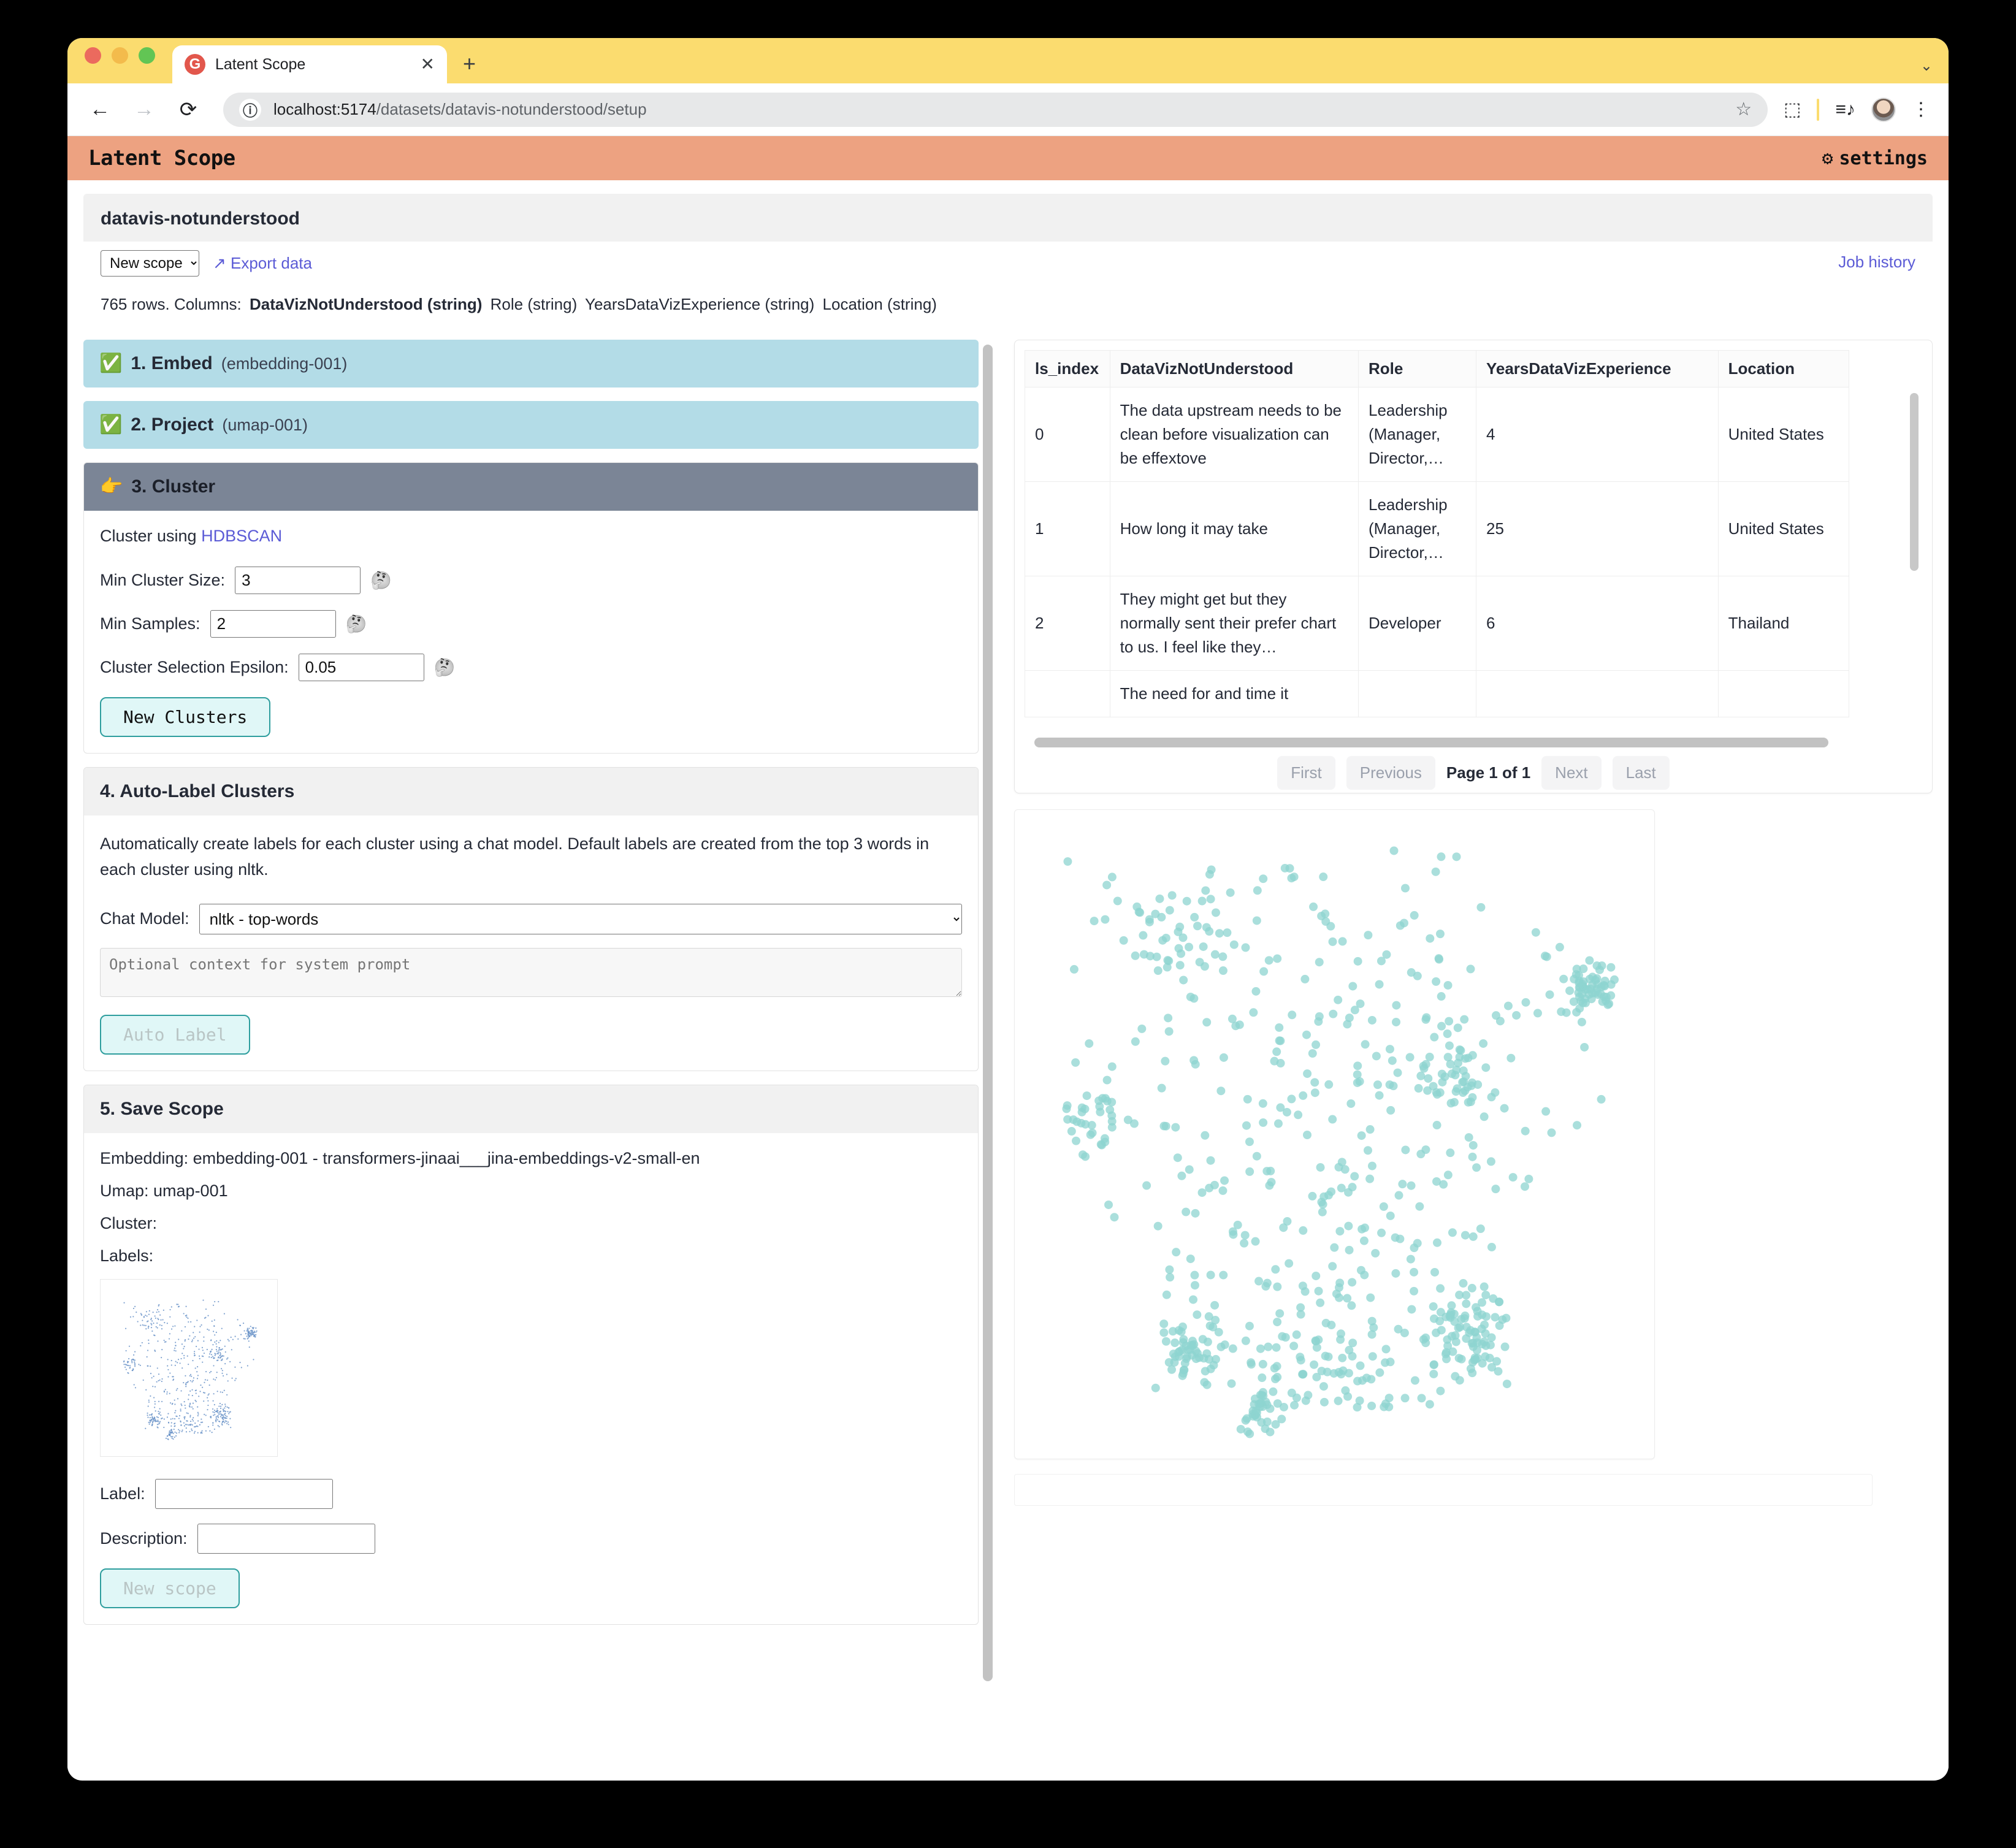 The width and height of the screenshot is (2016, 1848). What do you see at coordinates (580, 918) in the screenshot?
I see `chat-model-select: nltk - top-words` at bounding box center [580, 918].